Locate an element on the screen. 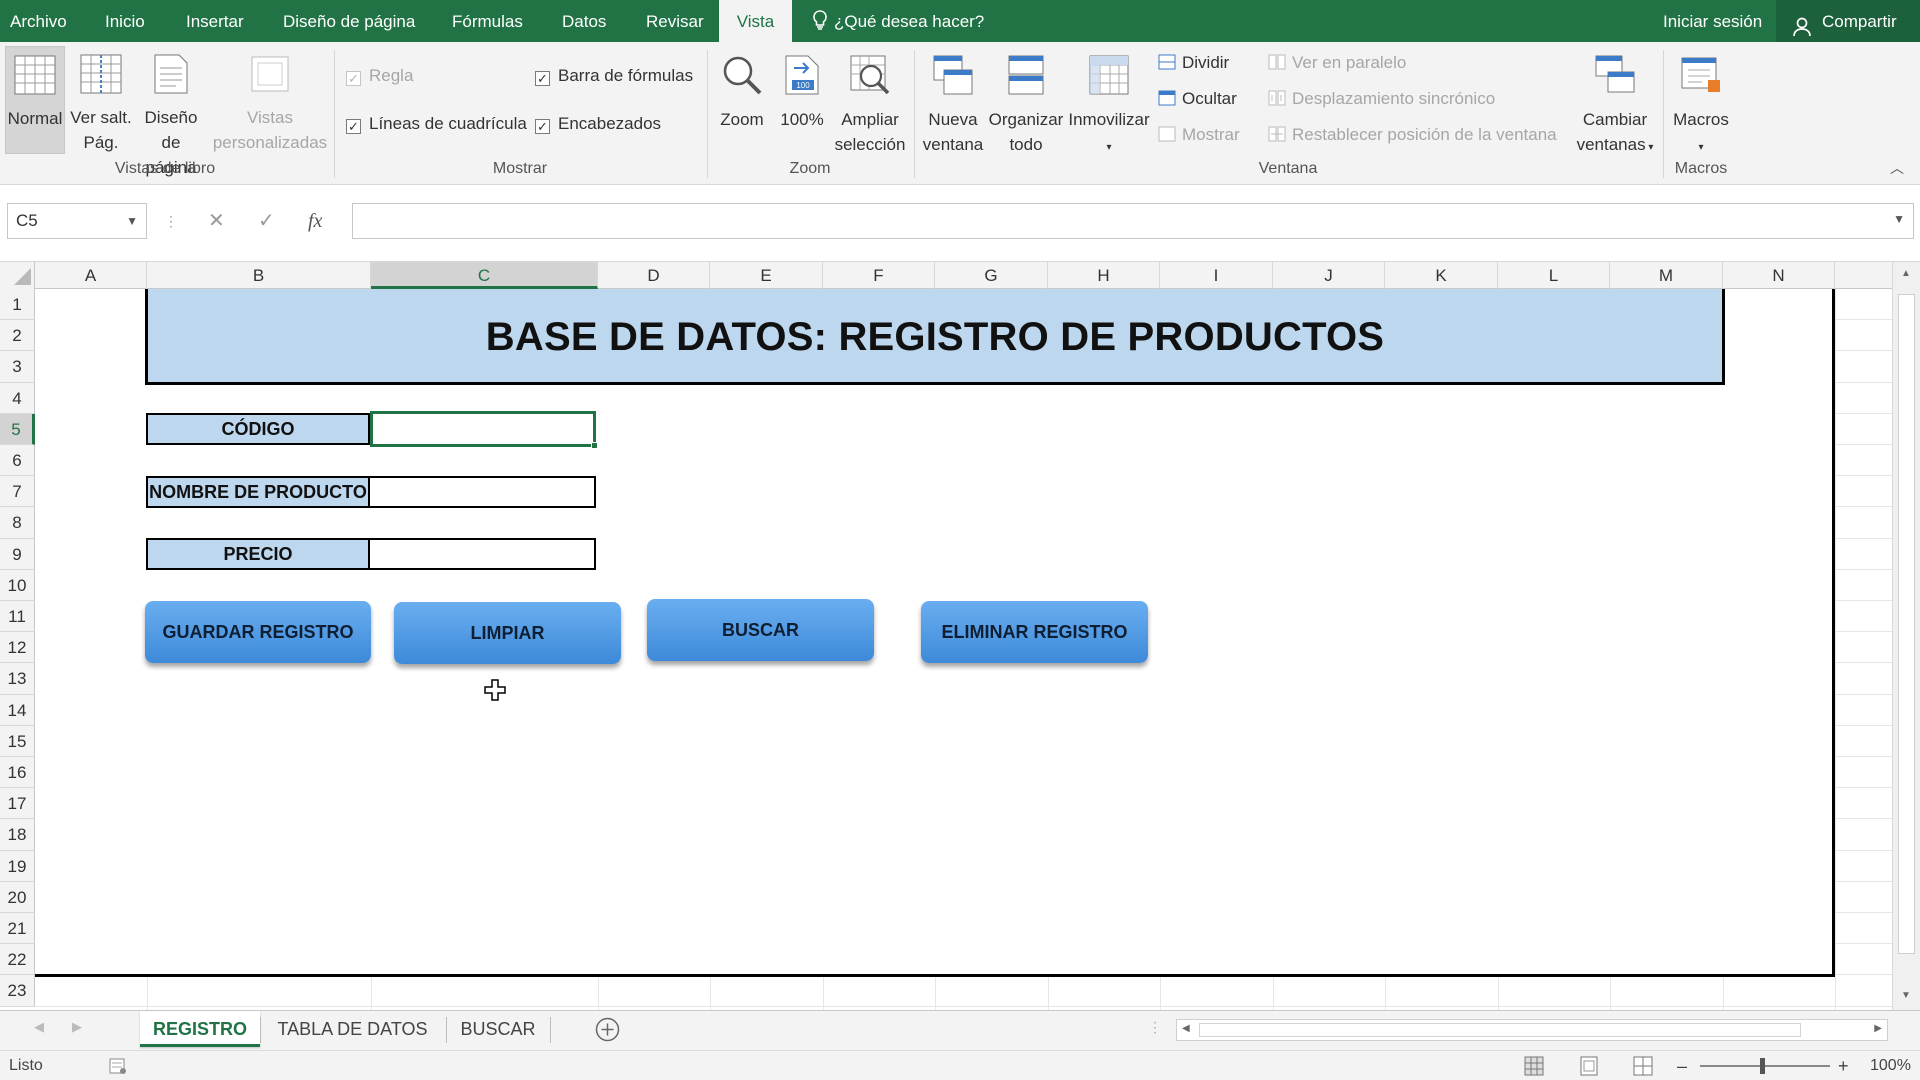 The width and height of the screenshot is (1920, 1080). row-header: 1 is located at coordinates (17, 305).